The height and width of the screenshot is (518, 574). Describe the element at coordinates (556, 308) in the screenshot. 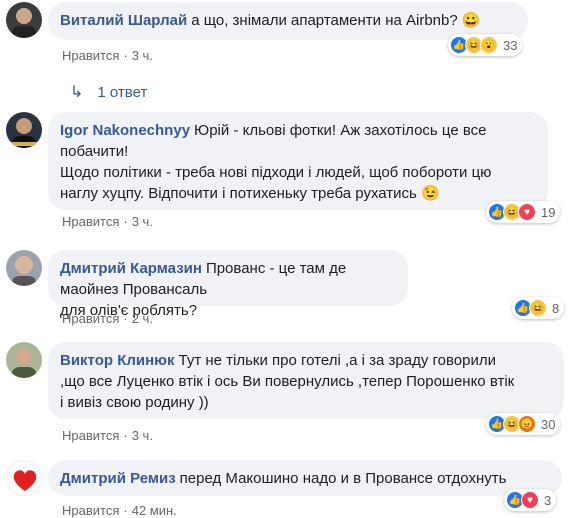

I see `reaction-count: 8` at that location.